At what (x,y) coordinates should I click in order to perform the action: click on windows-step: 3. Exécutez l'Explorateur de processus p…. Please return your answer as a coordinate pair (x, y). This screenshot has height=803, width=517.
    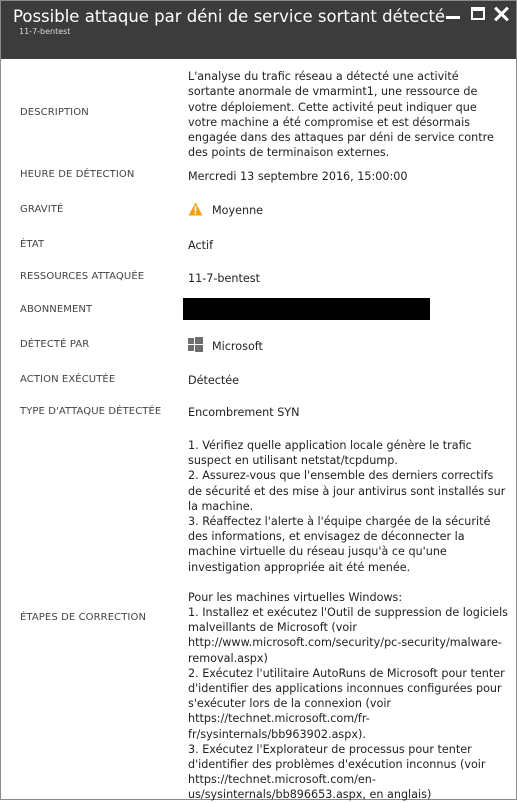
    Looking at the image, I should click on (337, 772).